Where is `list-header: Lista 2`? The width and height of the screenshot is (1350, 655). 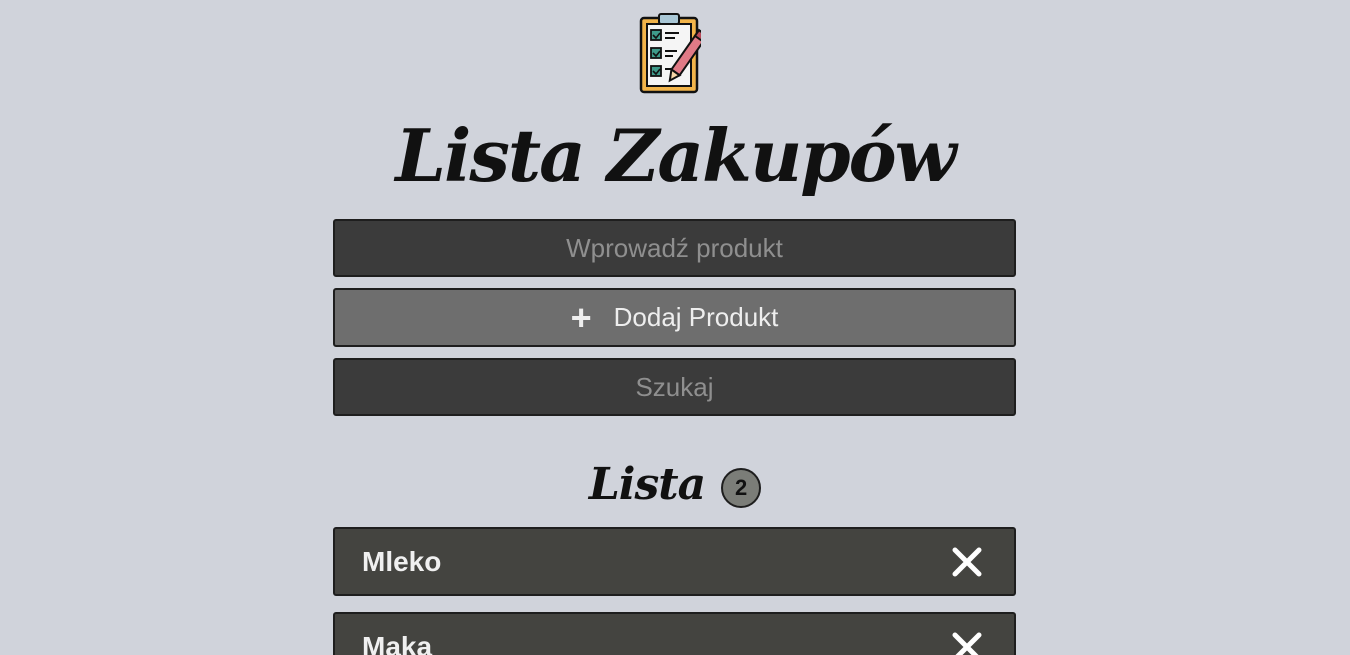 list-header: Lista 2 is located at coordinates (675, 485).